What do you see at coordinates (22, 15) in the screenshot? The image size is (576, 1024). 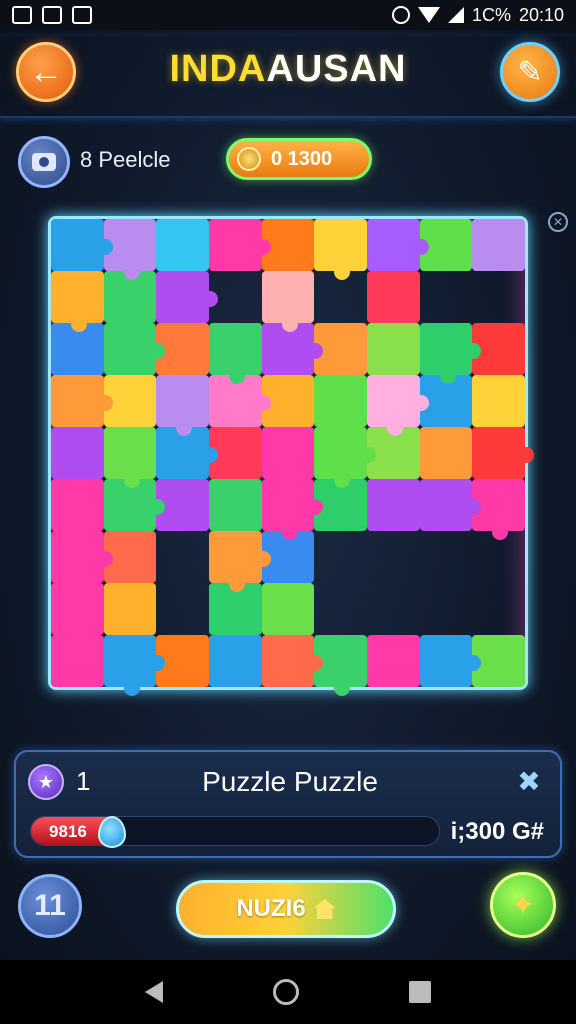 I see `image-notification-icon` at bounding box center [22, 15].